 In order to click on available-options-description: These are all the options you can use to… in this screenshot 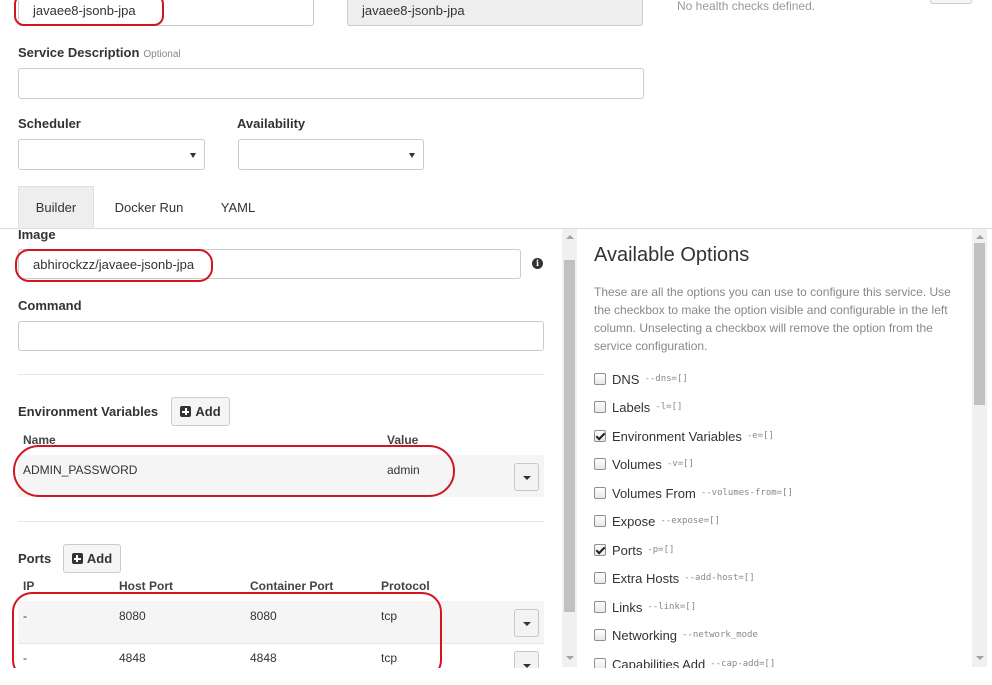, I will do `click(772, 319)`.